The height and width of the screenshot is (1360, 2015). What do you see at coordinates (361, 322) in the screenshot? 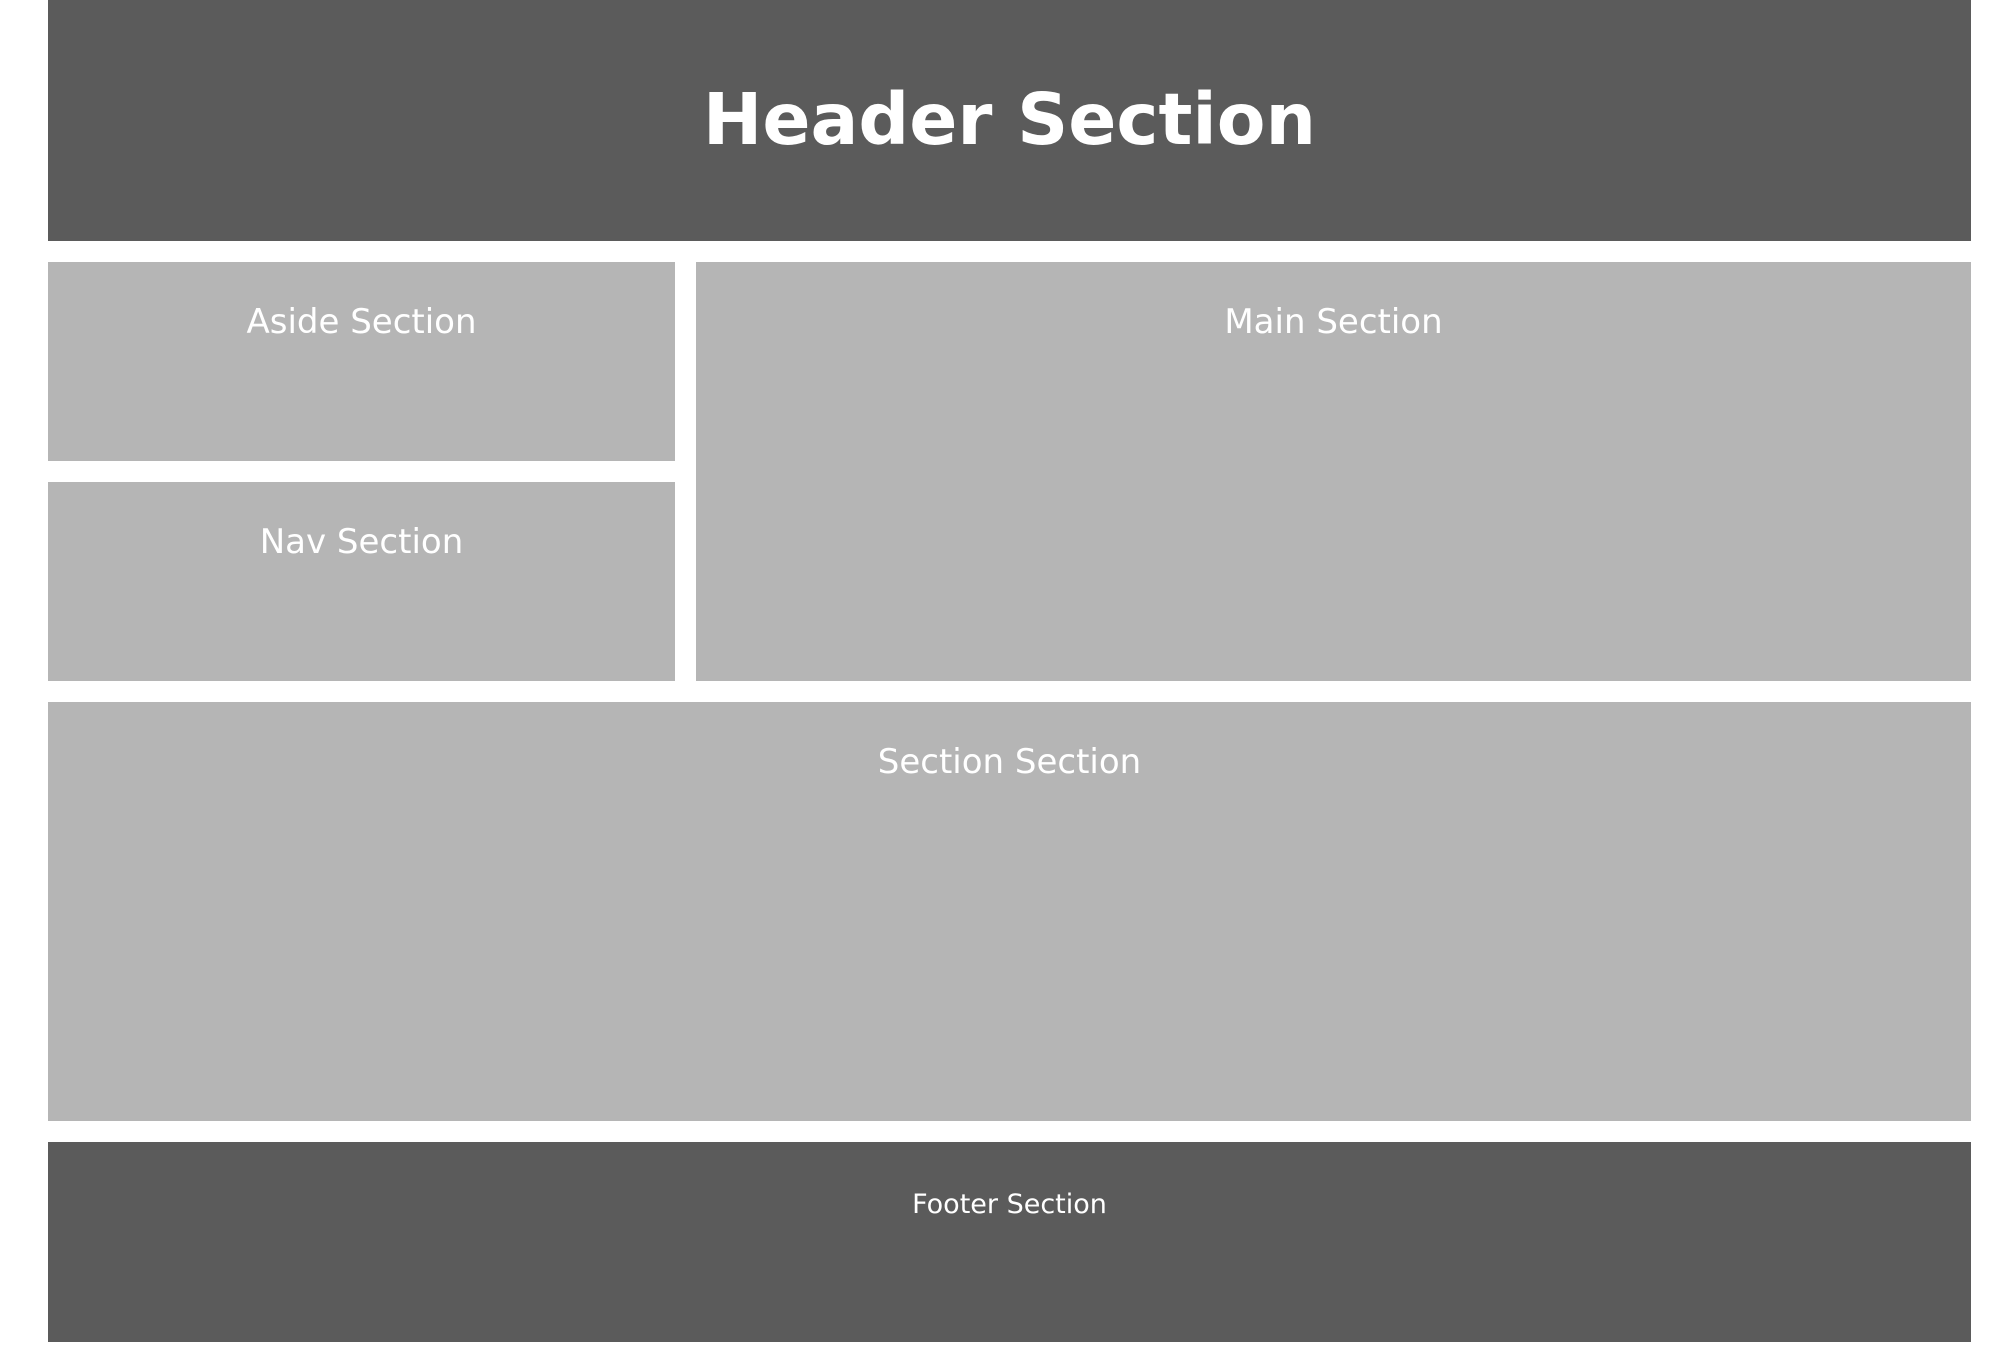
I see `aside-title: Aside Section` at bounding box center [361, 322].